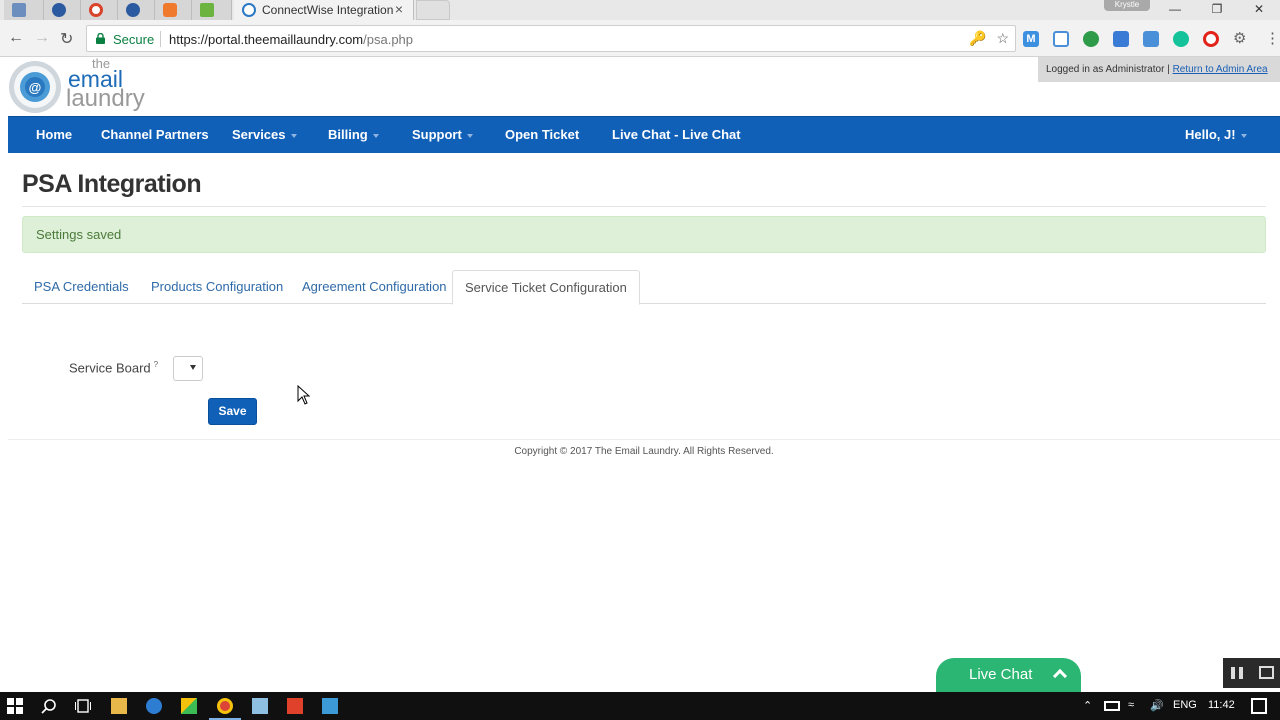 This screenshot has height=720, width=1280. Describe the element at coordinates (437, 134) in the screenshot. I see `nav-label: Support` at that location.